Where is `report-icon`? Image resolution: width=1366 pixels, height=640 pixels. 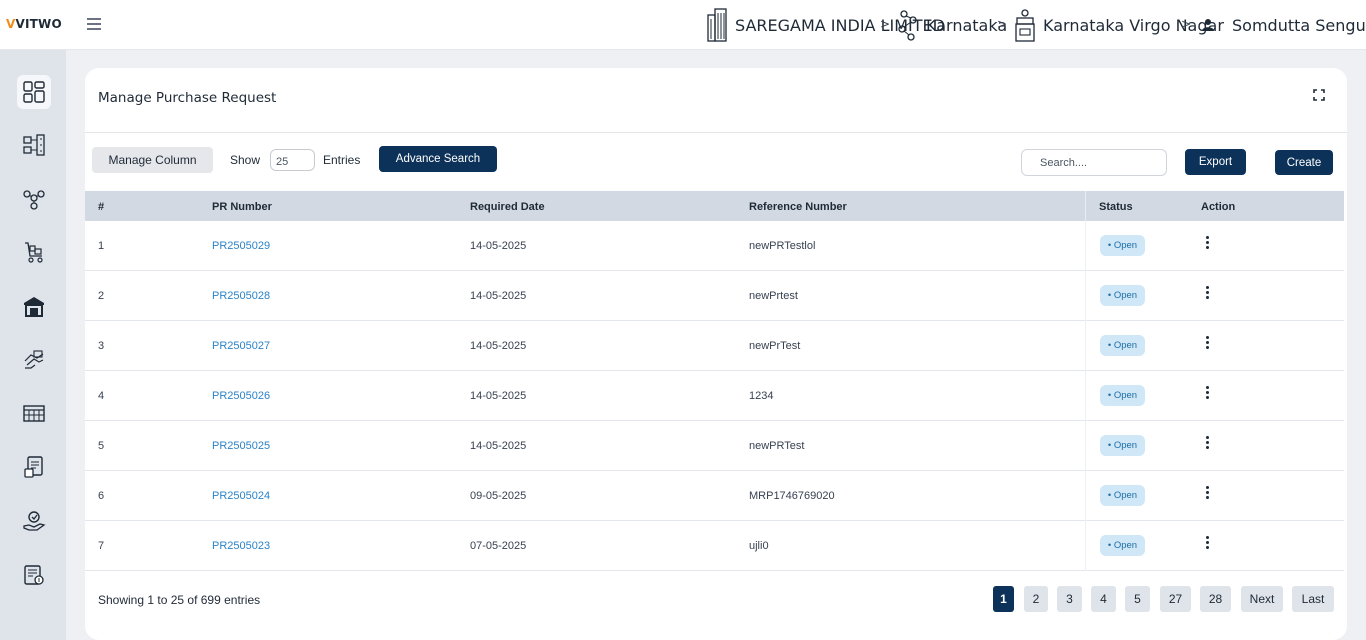
report-icon is located at coordinates (34, 575).